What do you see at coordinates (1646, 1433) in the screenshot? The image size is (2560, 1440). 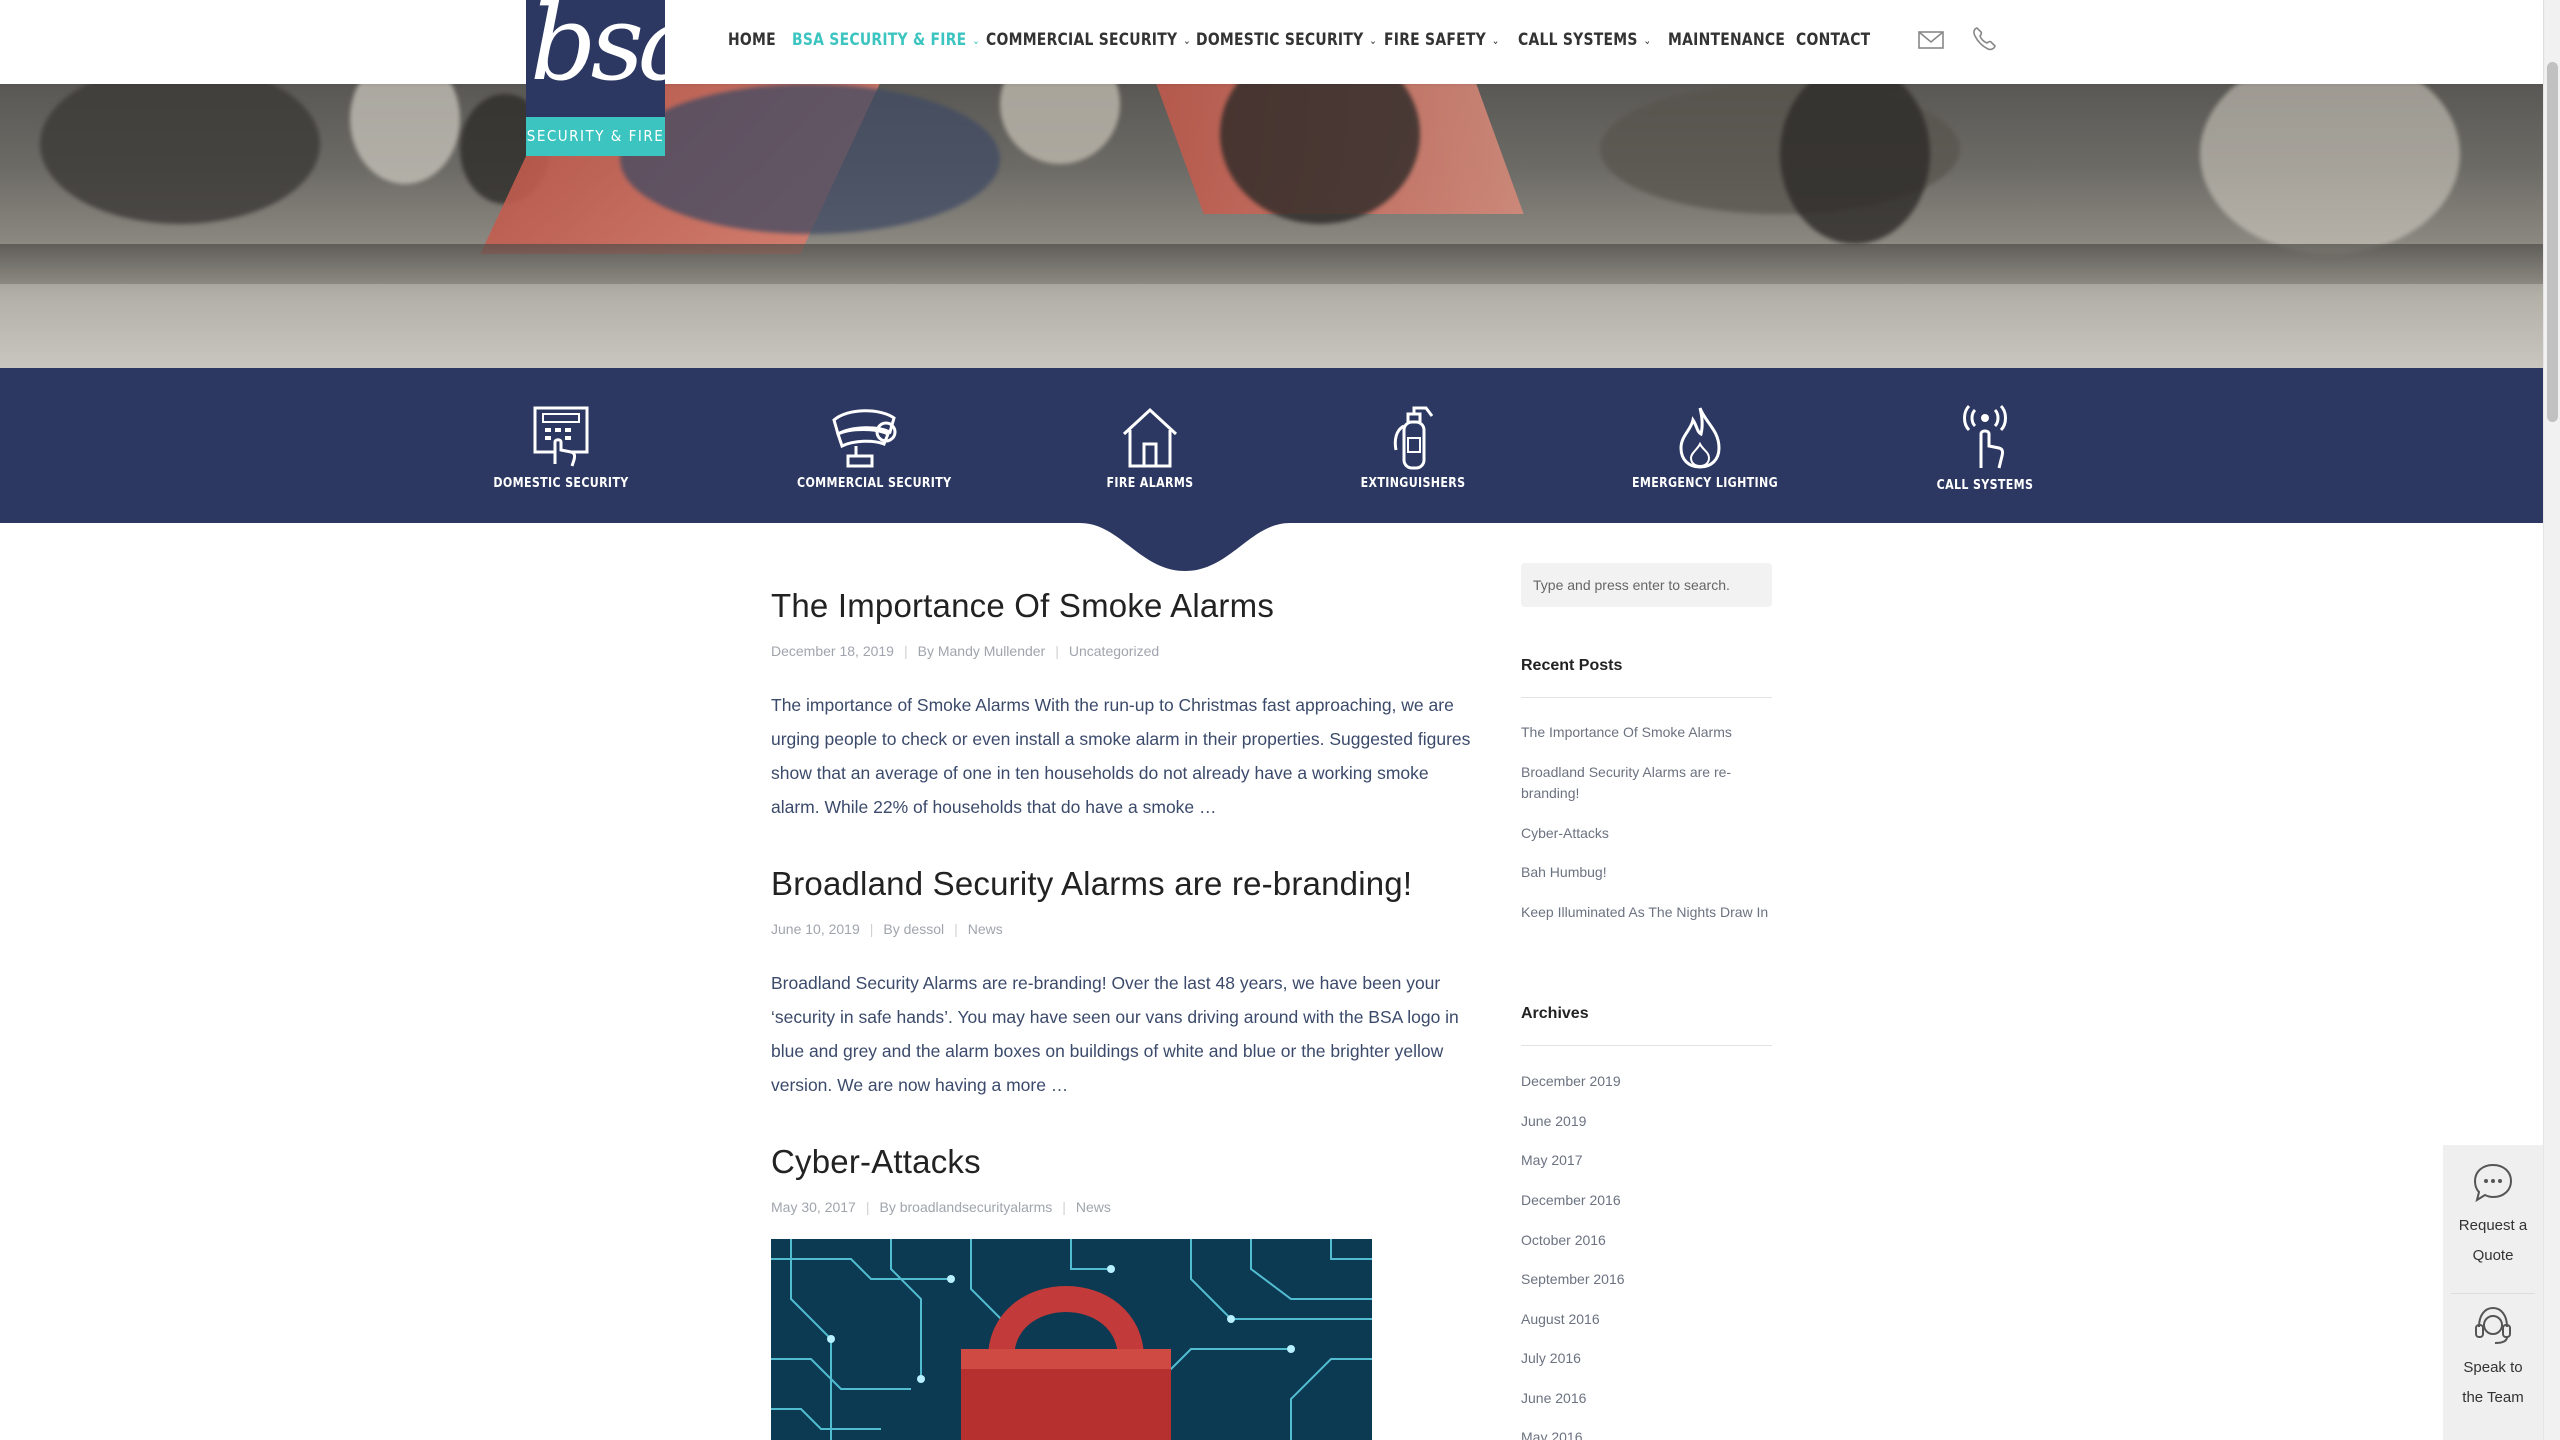 I see `archive-link: May 2016` at bounding box center [1646, 1433].